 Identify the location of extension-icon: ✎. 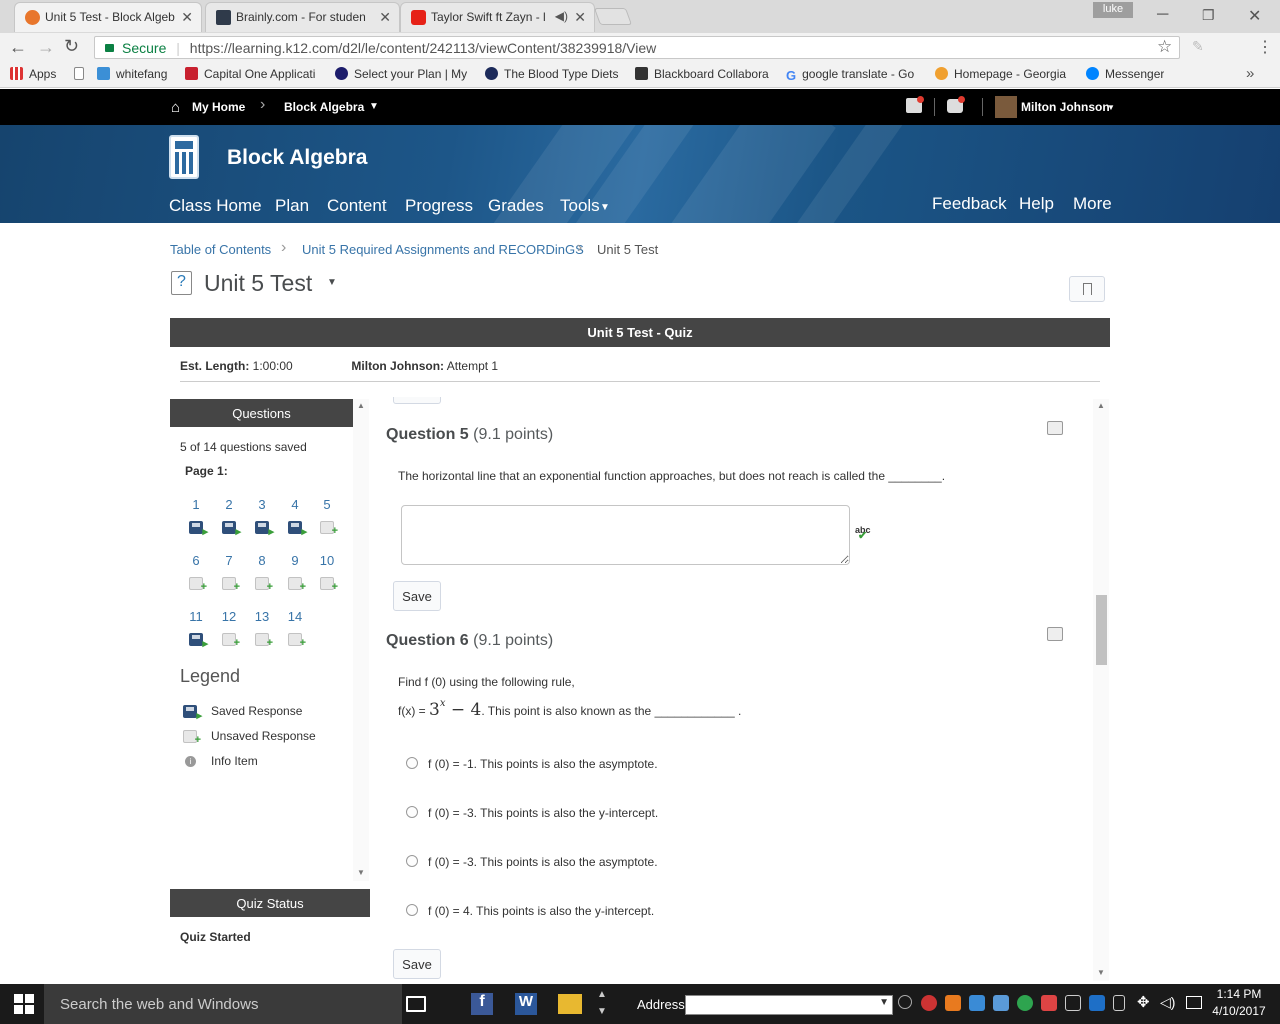
(1198, 46).